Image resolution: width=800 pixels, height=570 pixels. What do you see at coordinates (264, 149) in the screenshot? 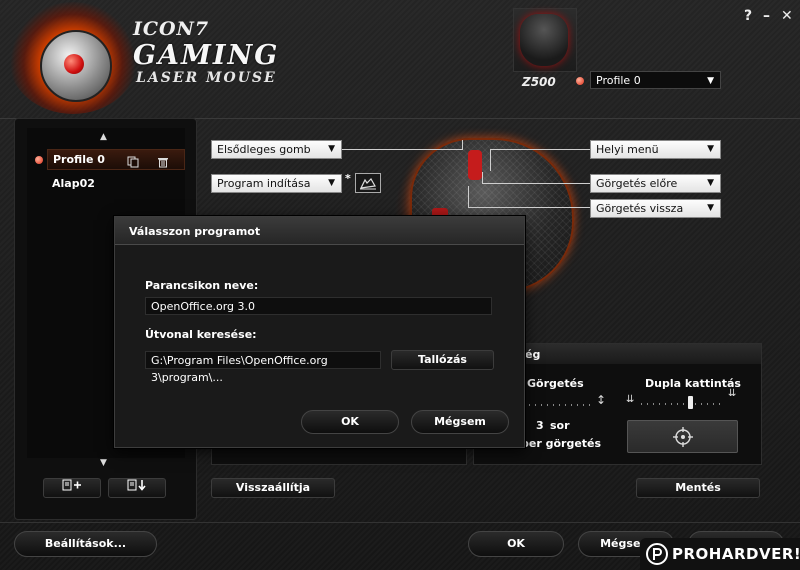
I see `mapping-value: Elsődleges gomb` at bounding box center [264, 149].